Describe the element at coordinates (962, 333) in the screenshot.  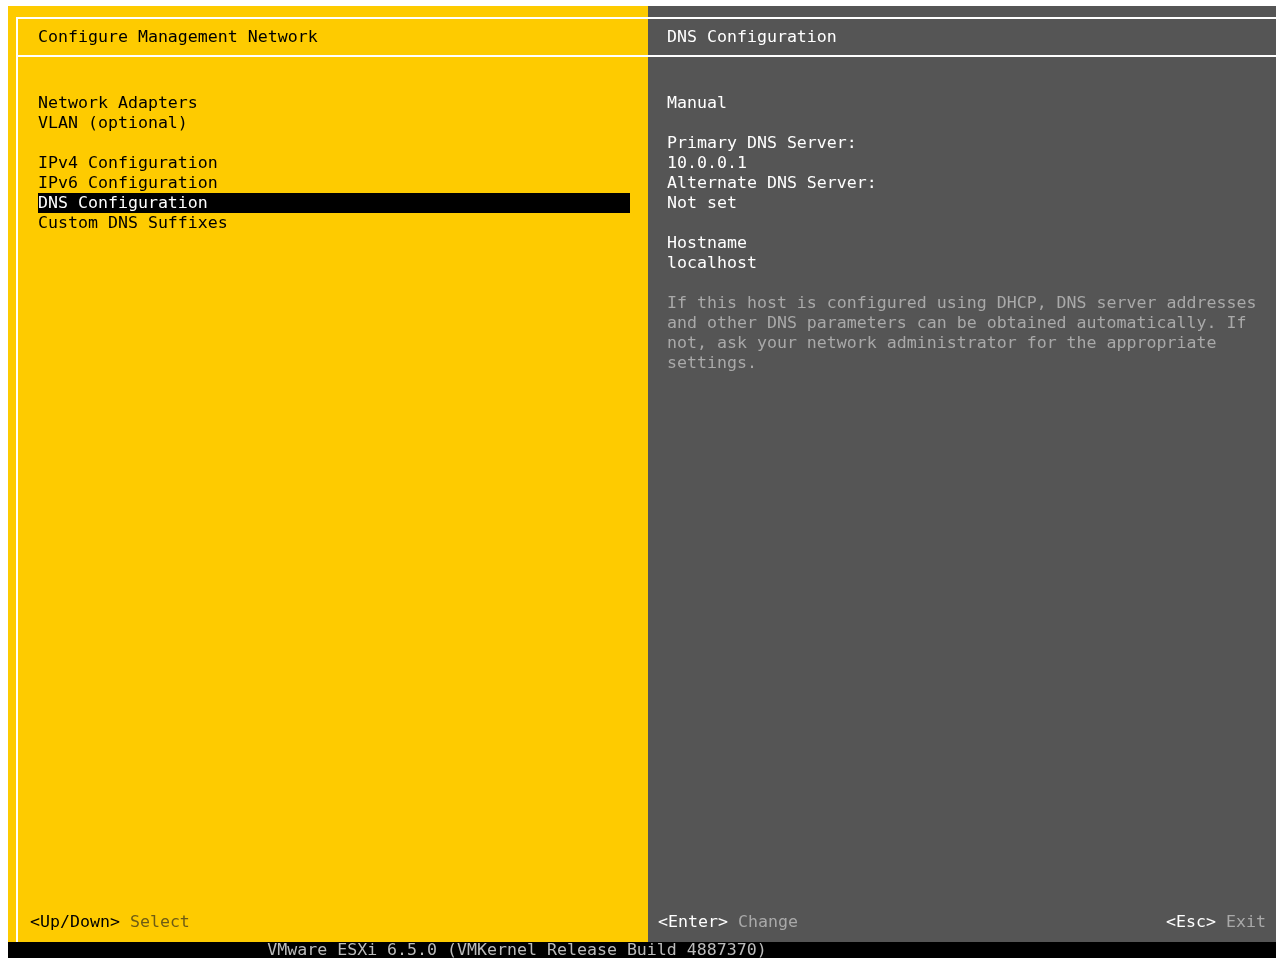
I see `help-text: If this host is configured using DHCP, DNS server addresses and other DNS parameters can be obtained automatically. If not, ask your network administrator for the appropriate settings.` at that location.